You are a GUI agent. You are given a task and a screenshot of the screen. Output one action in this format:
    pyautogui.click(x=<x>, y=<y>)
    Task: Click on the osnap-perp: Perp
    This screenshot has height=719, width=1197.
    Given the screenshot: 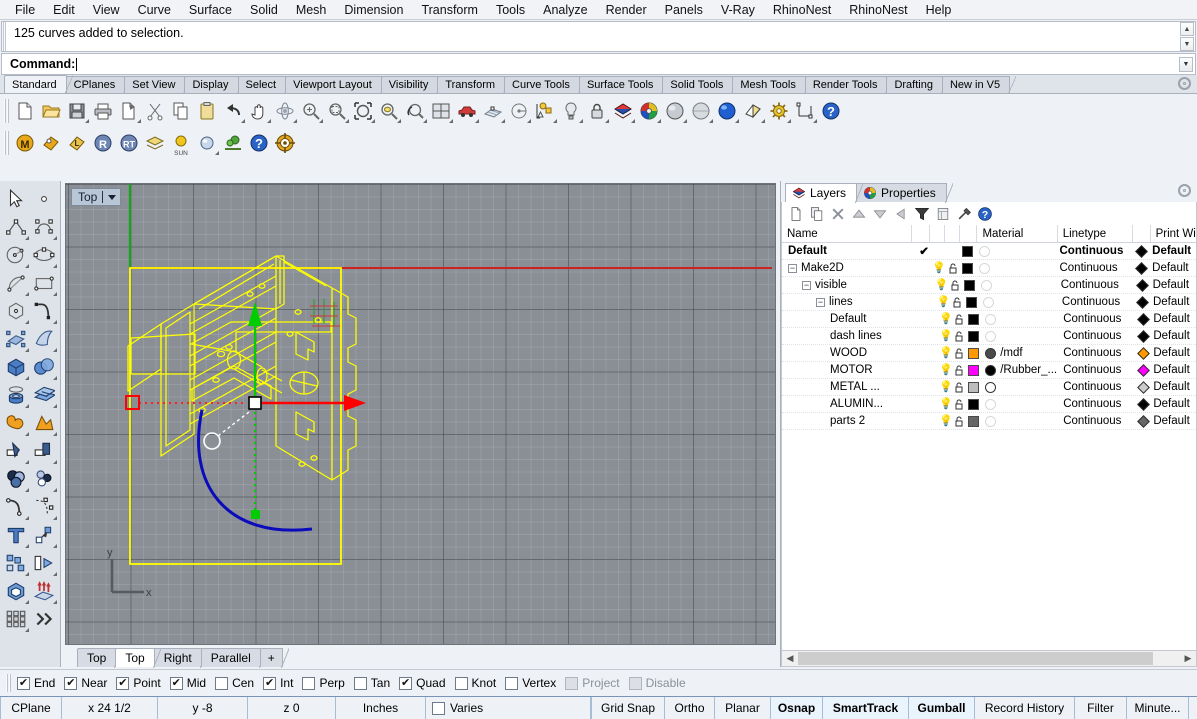 What is the action you would take?
    pyautogui.click(x=325, y=683)
    